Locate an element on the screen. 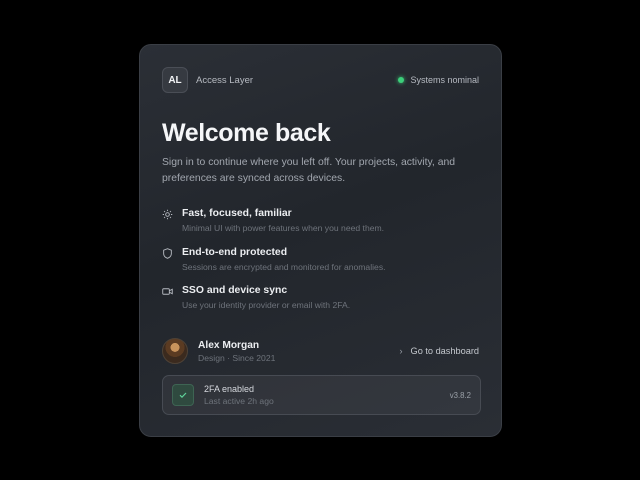 The width and height of the screenshot is (640, 480). twofa-status-panel: 2FA enabled Last active 2h ago v3.8.2 is located at coordinates (321, 395).